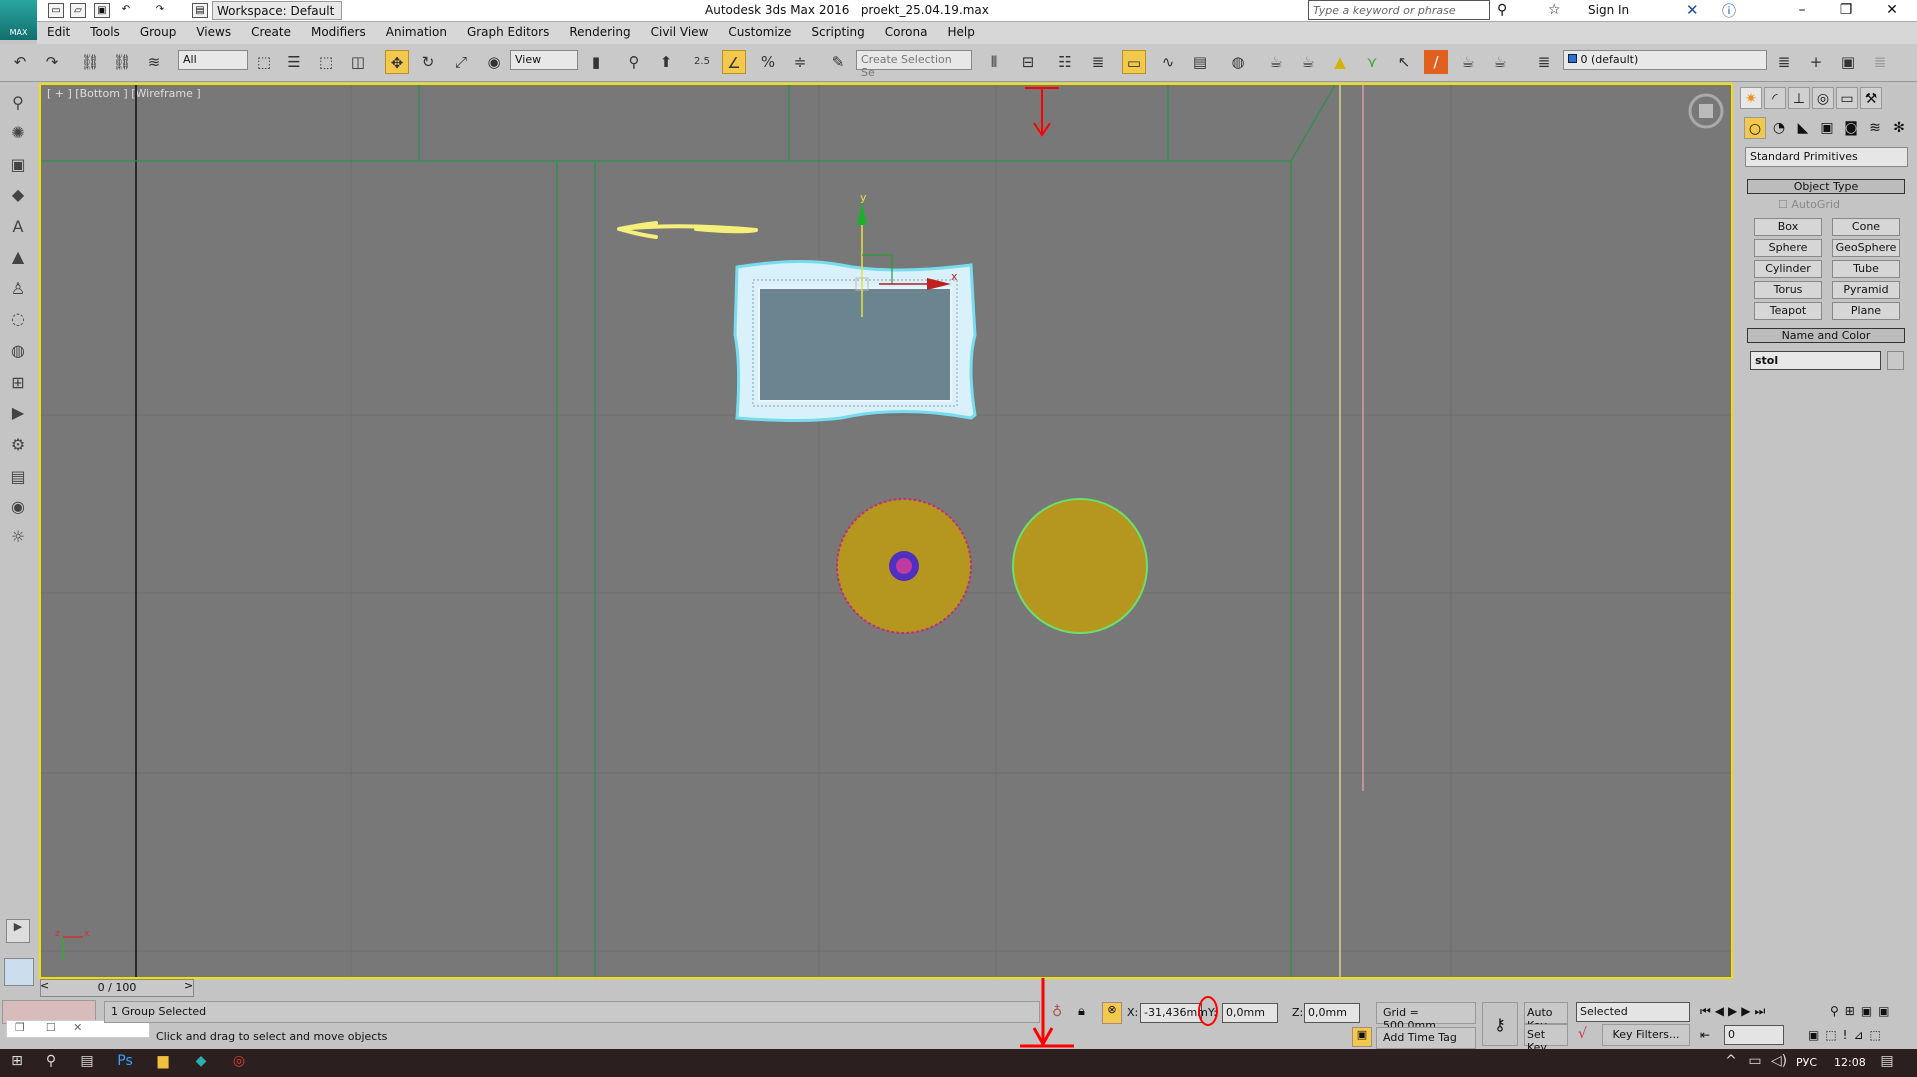  Describe the element at coordinates (1500, 62) in the screenshot. I see `render-iterative-icon: ☕` at that location.